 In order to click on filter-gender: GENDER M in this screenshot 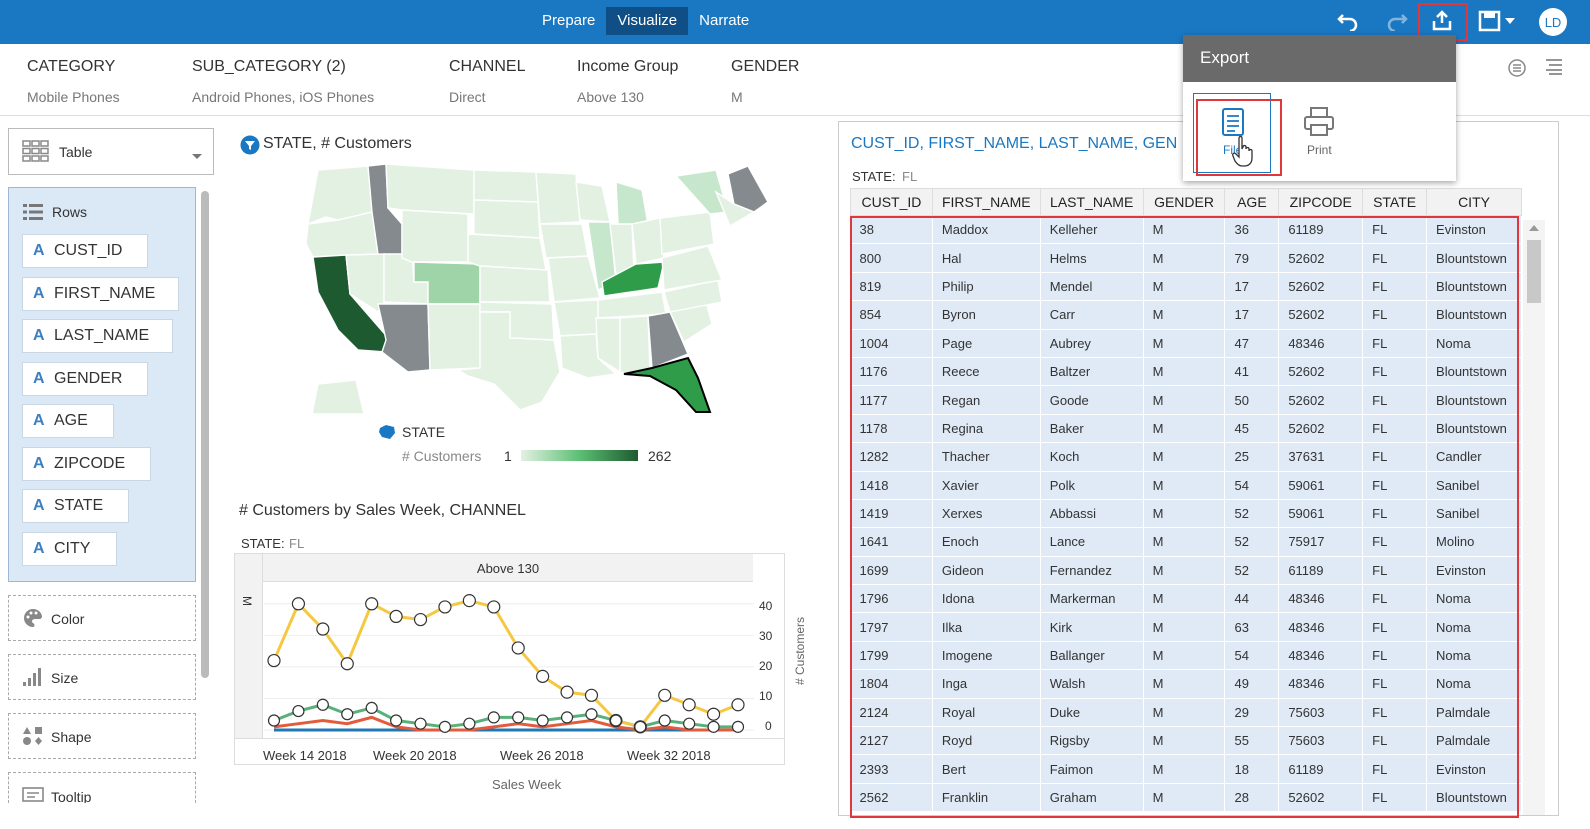, I will do `click(765, 81)`.